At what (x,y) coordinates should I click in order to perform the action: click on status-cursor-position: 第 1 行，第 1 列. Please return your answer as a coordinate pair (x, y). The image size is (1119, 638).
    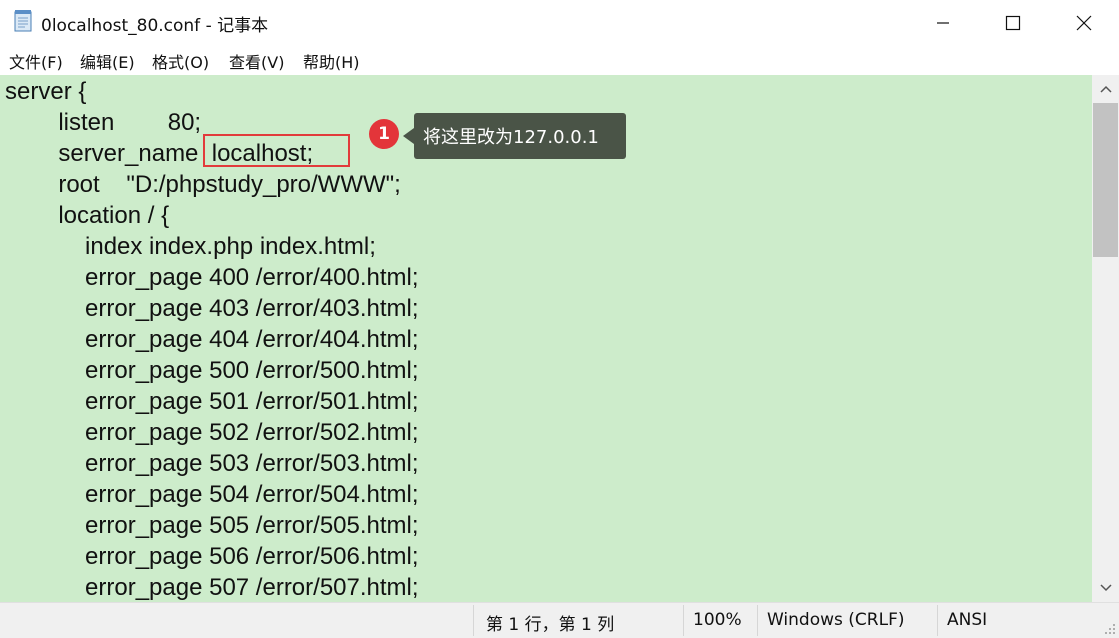
    Looking at the image, I should click on (550, 625).